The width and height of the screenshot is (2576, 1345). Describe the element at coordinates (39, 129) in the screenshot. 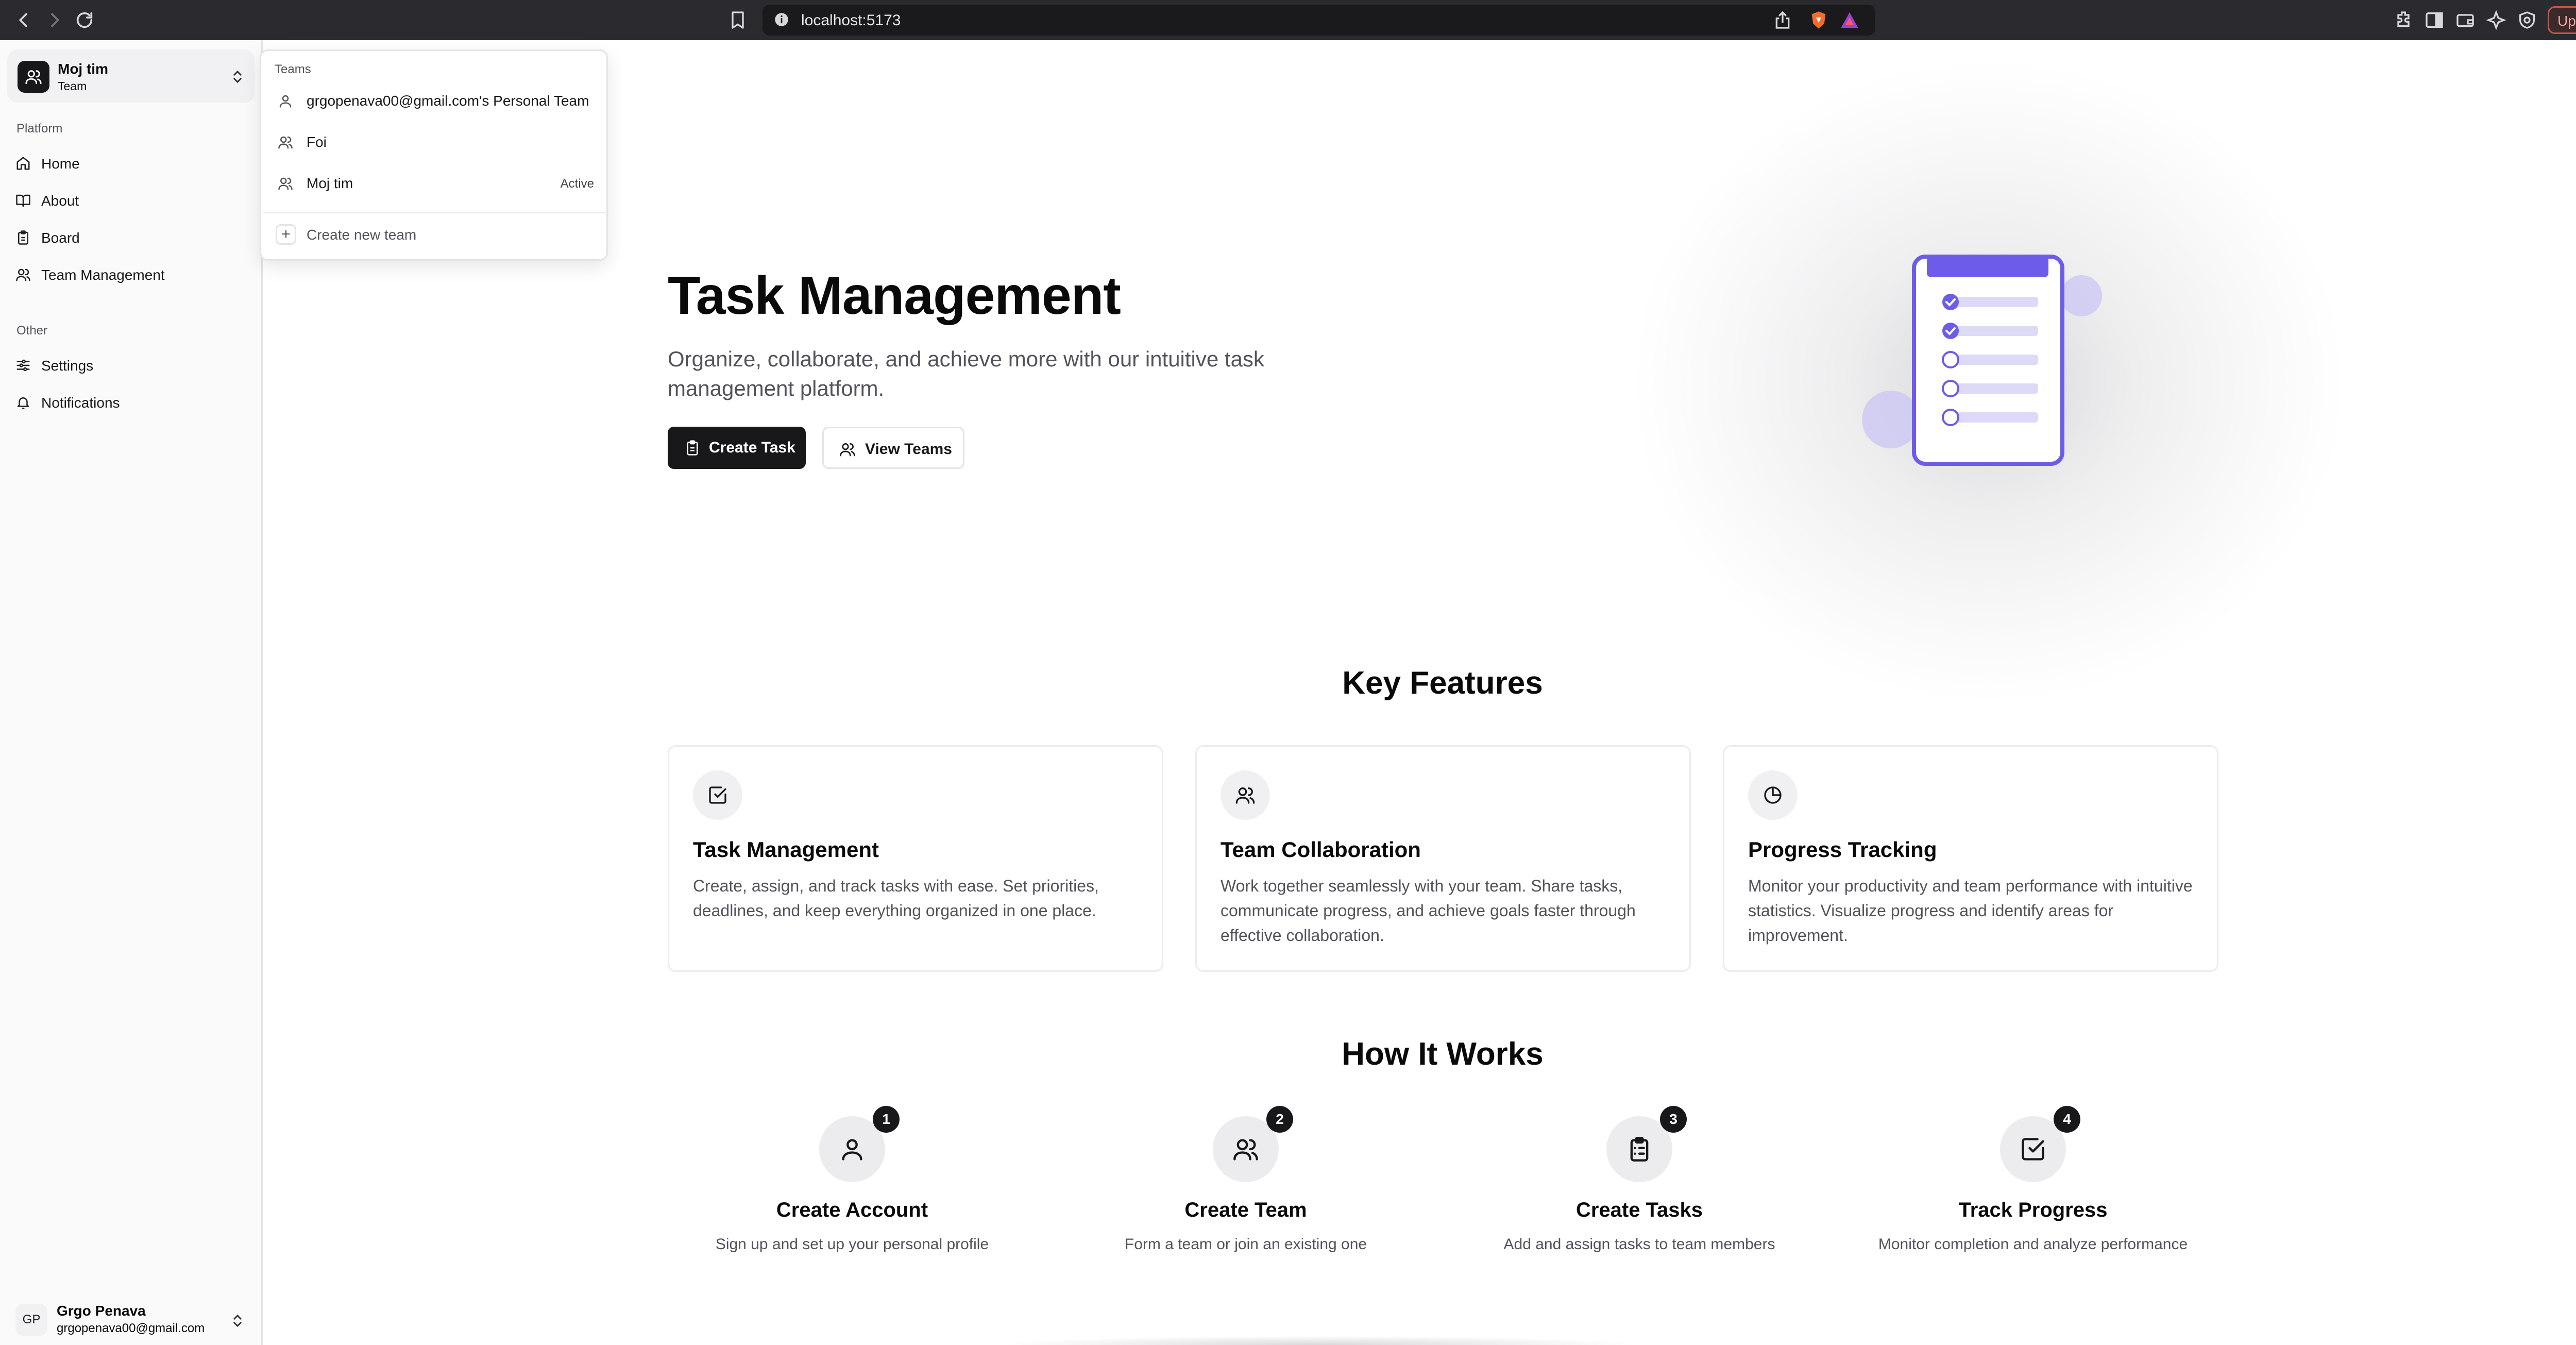

I see `platform-group-label: Platform` at that location.